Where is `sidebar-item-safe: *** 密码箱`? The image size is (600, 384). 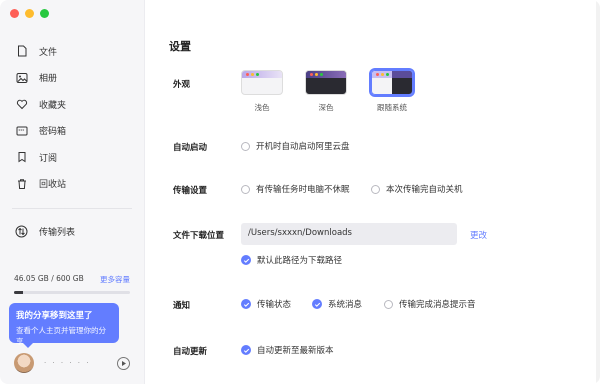
sidebar-item-safe: *** 密码箱 is located at coordinates (72, 131).